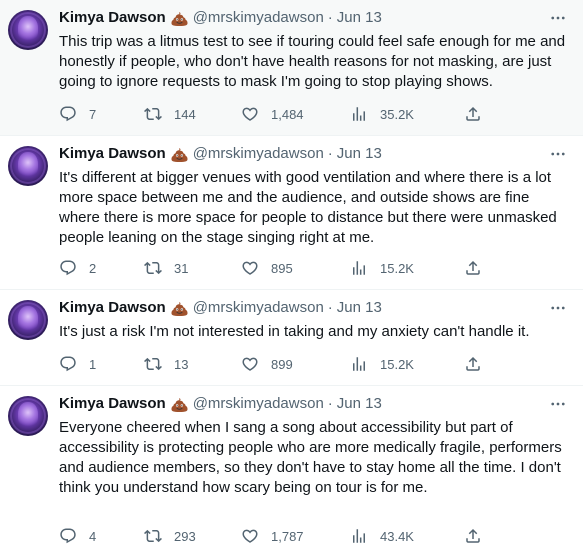 The image size is (583, 552). What do you see at coordinates (185, 114) in the screenshot?
I see `retweet-count: 144` at bounding box center [185, 114].